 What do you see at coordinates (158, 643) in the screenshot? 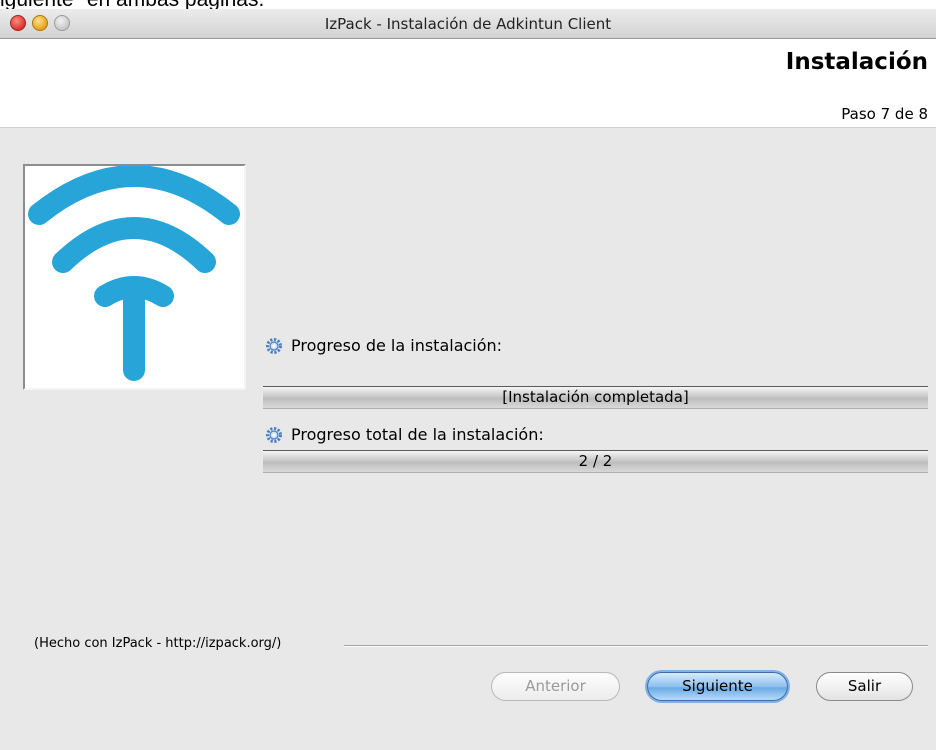
I see `izpack-credit: (Hecho con IzPack - http://izpack.org/)` at bounding box center [158, 643].